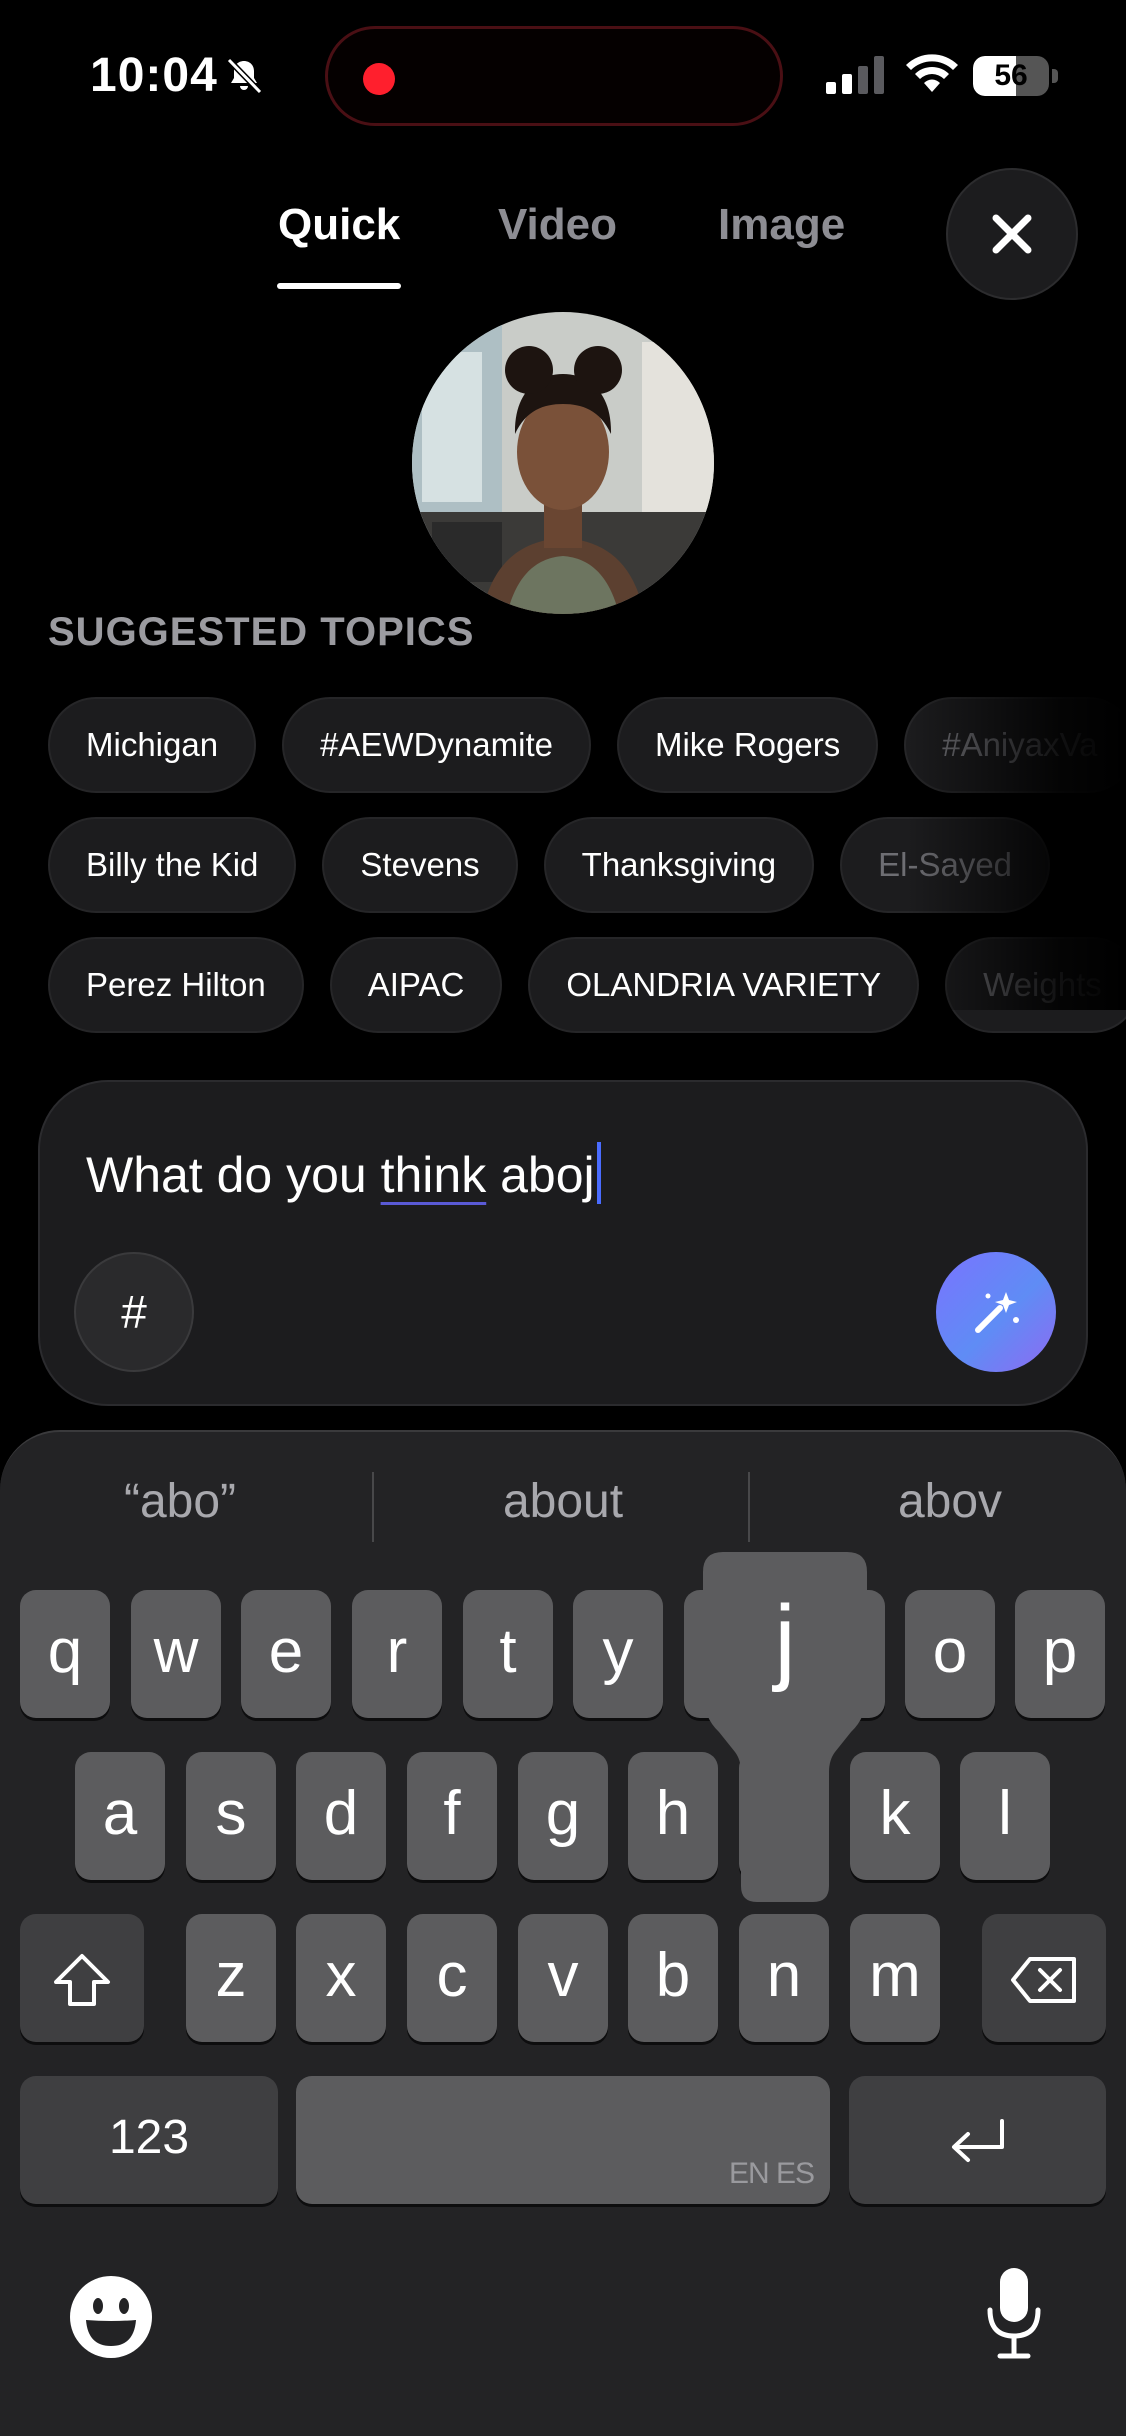 The width and height of the screenshot is (1126, 2436). Describe the element at coordinates (784, 1978) in the screenshot. I see `key-n: n` at that location.